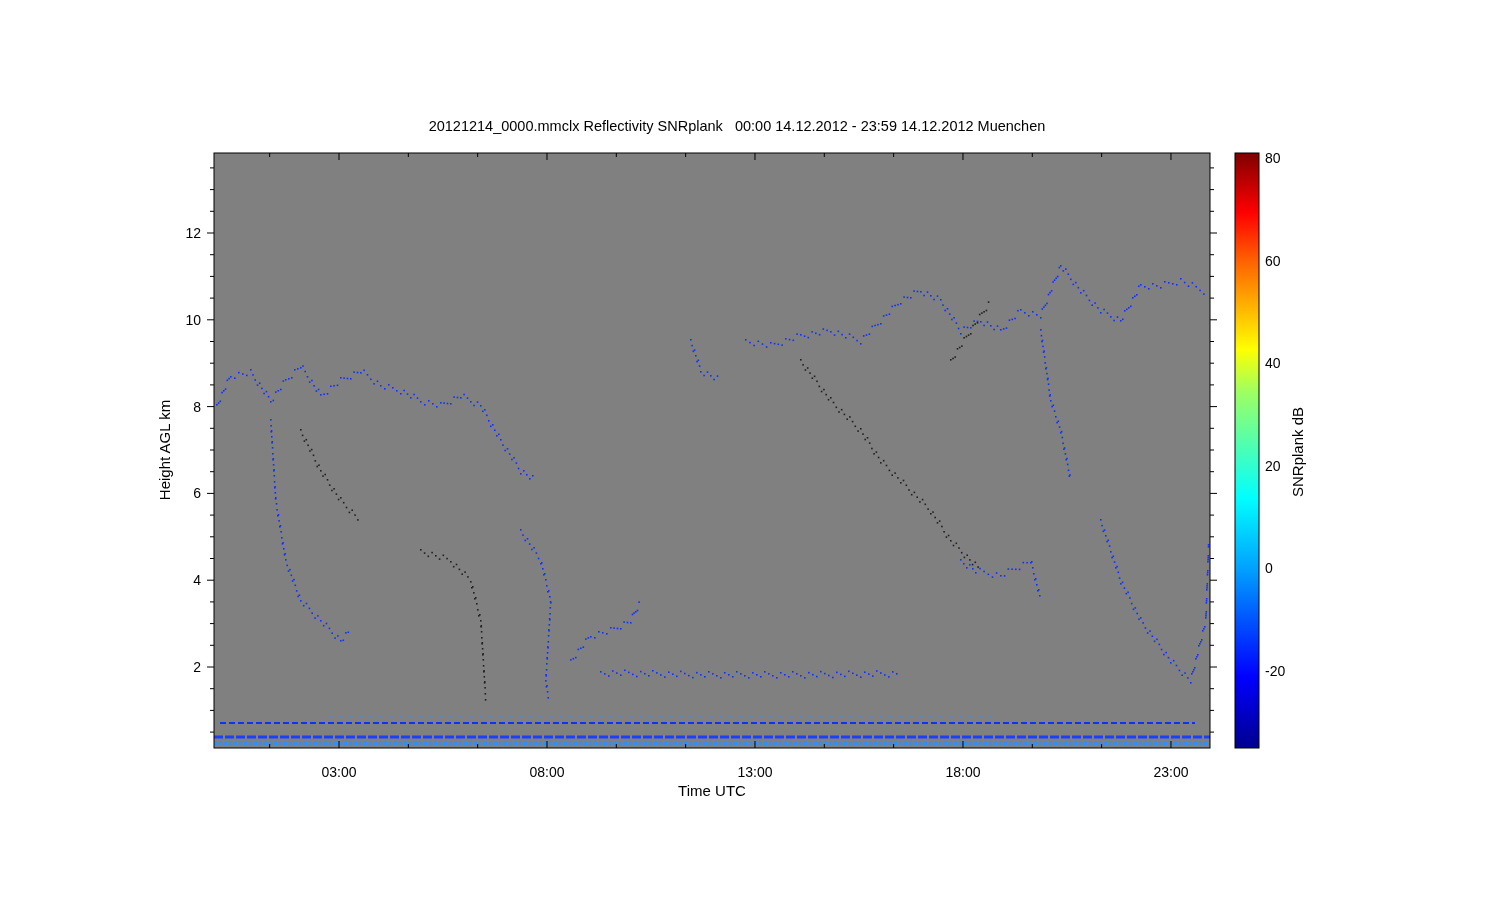  I want to click on axis-label: SNRplank dB, so click(1297, 452).